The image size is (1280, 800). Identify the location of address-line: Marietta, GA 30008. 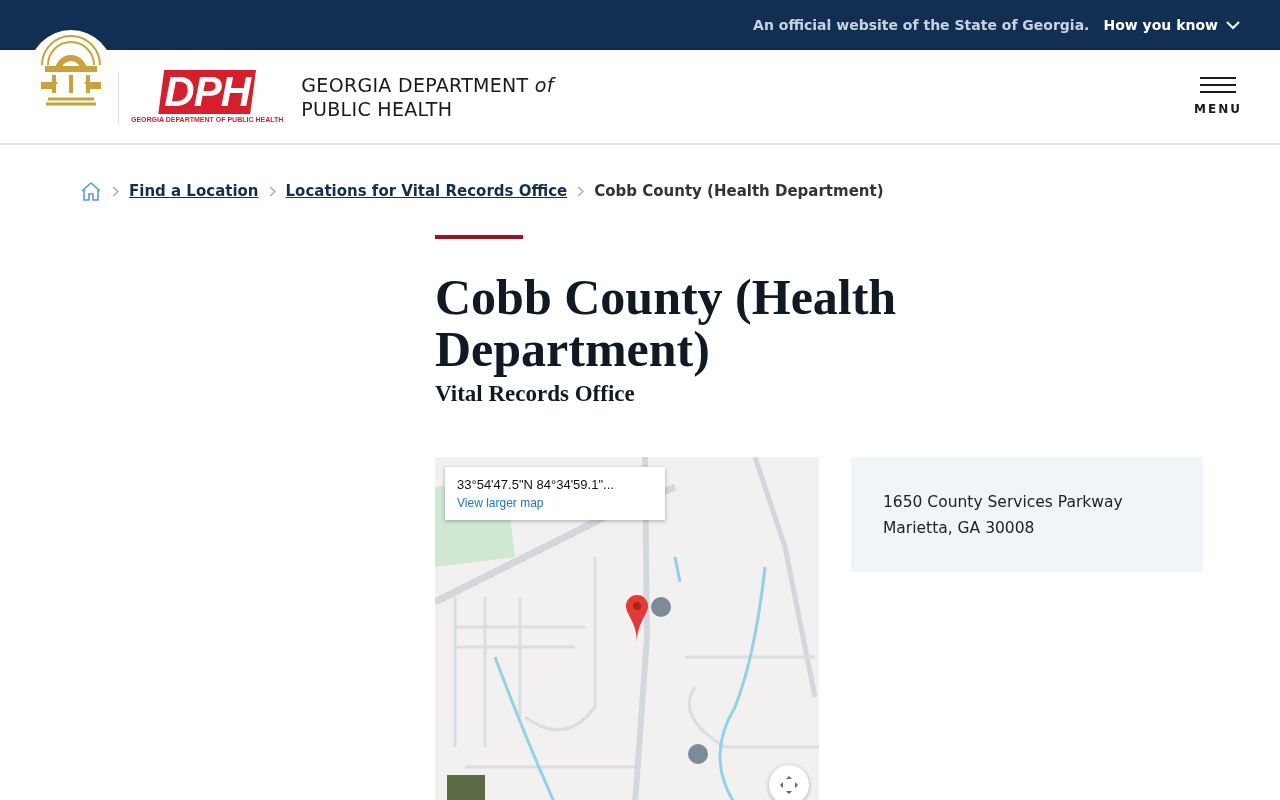
(959, 528).